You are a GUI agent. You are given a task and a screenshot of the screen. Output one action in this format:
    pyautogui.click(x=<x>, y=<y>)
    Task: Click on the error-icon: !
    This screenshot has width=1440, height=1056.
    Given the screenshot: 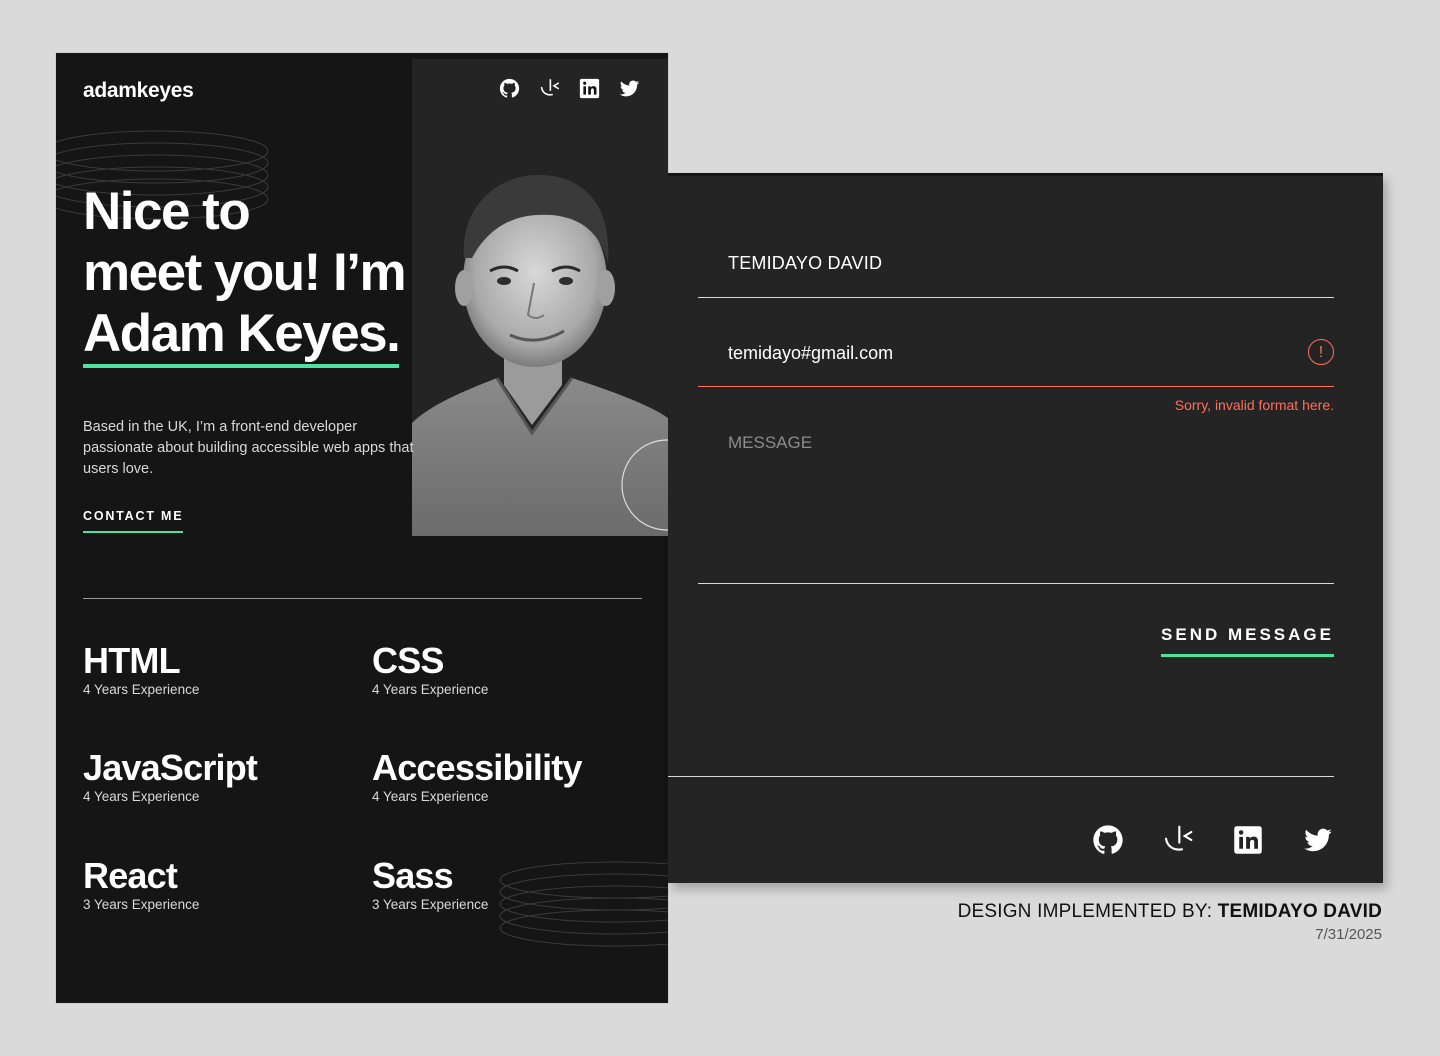 What is the action you would take?
    pyautogui.click(x=1321, y=352)
    